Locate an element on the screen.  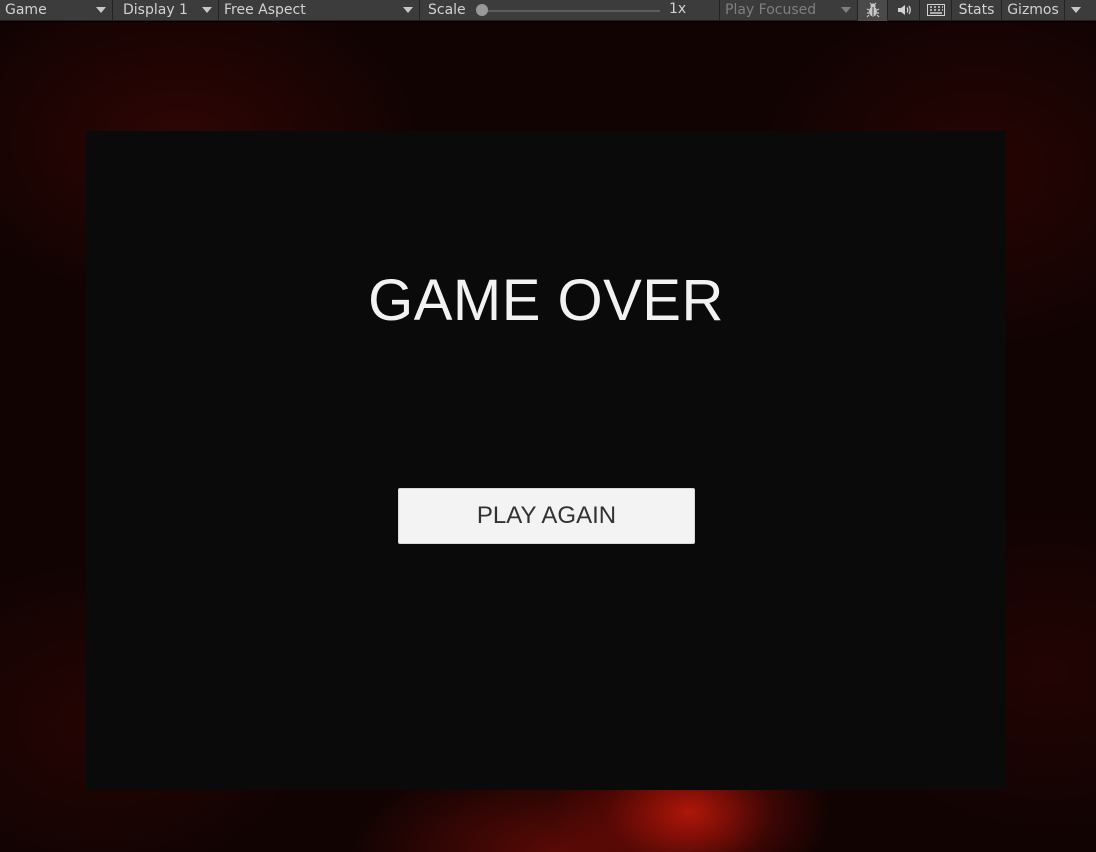
display-dropdown: Display 1 is located at coordinates (166, 10).